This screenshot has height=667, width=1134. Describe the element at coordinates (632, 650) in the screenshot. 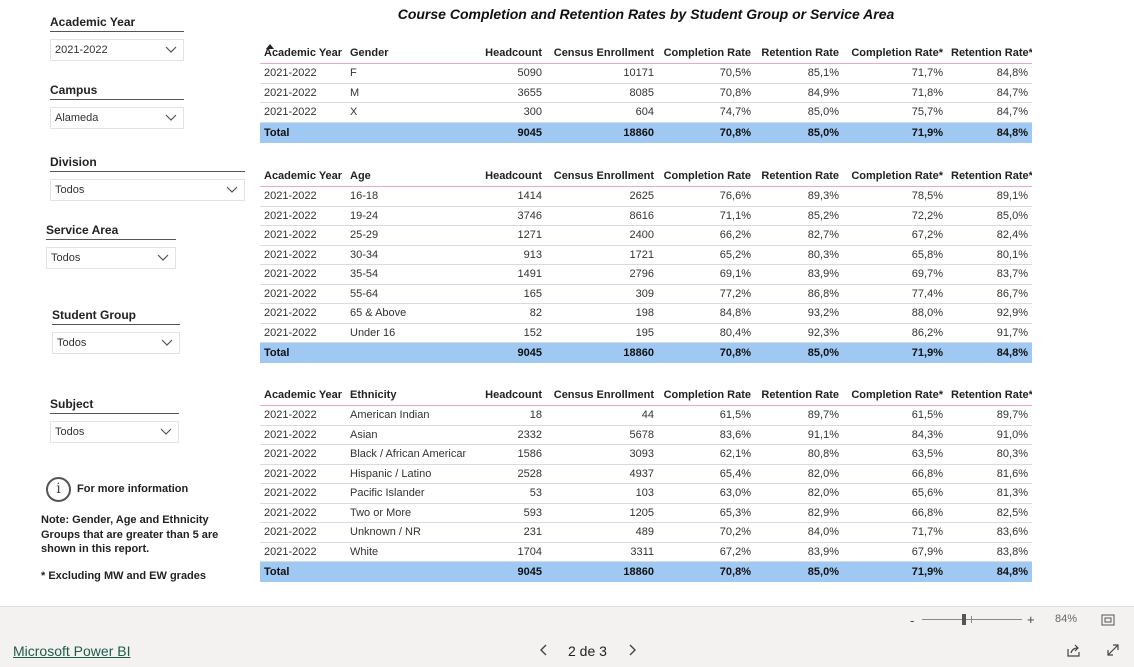

I see `chevron-right-icon` at that location.